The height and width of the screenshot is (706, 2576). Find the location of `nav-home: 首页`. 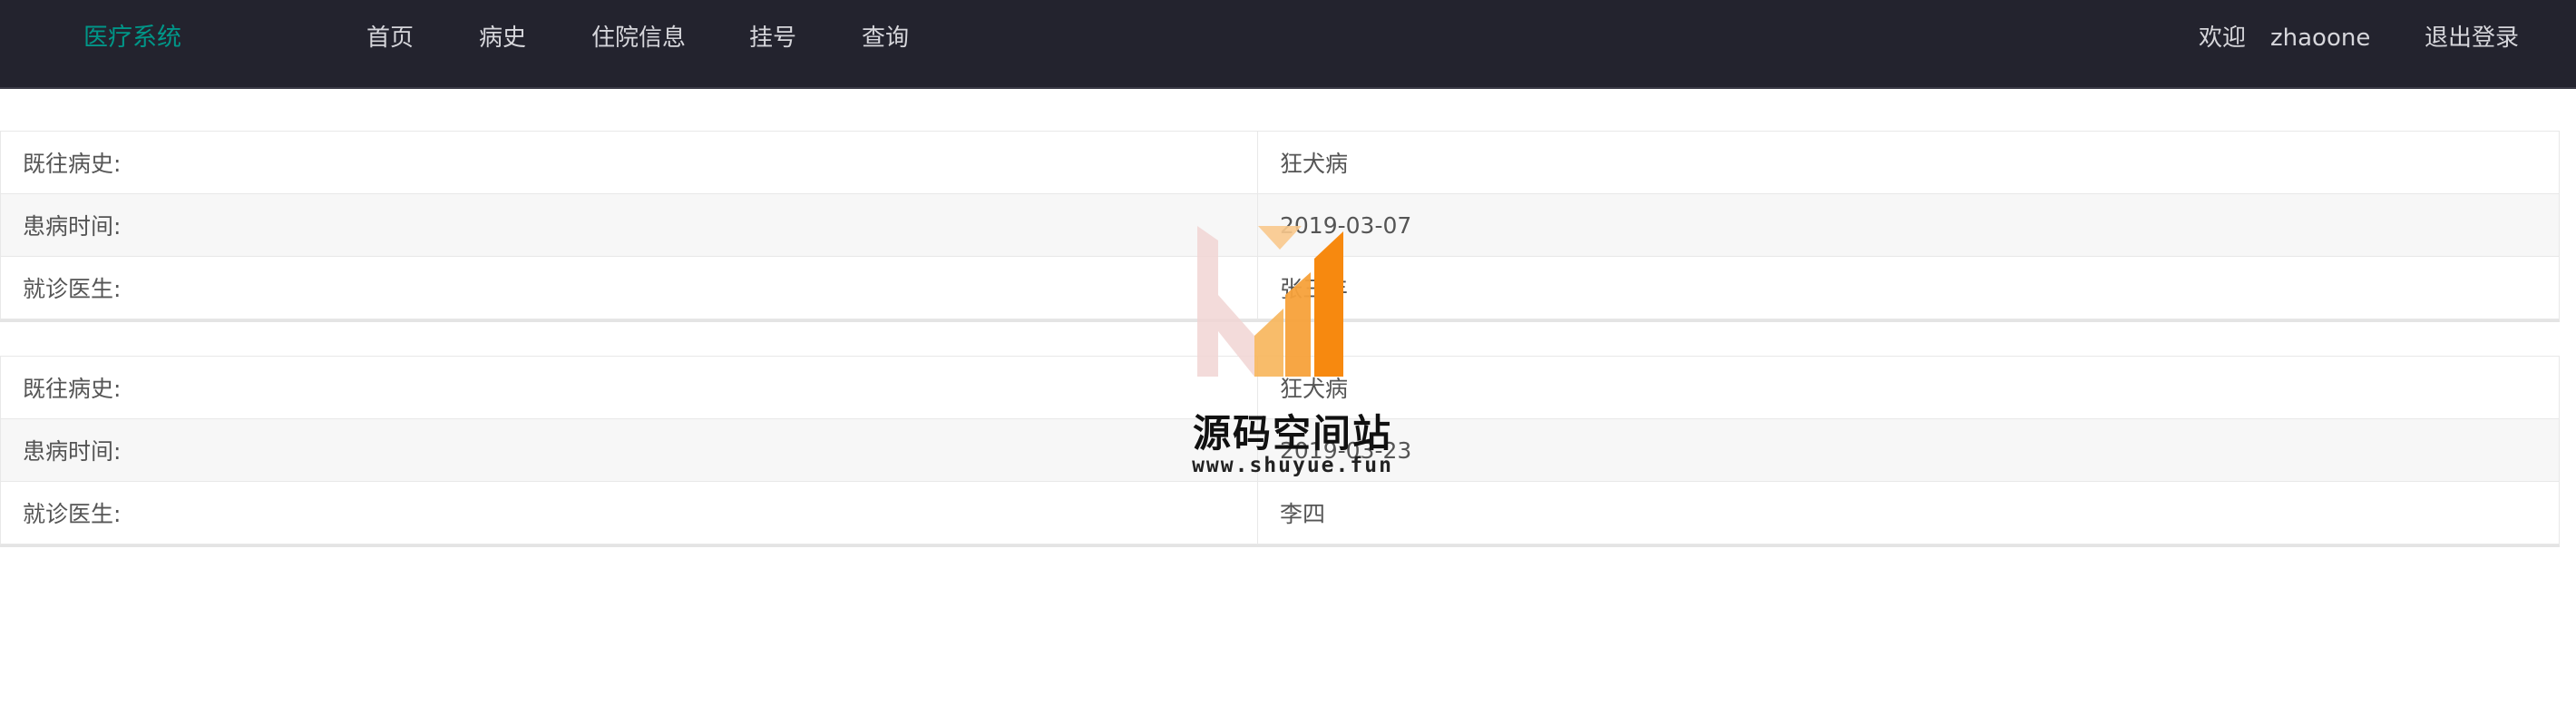

nav-home: 首页 is located at coordinates (390, 38).